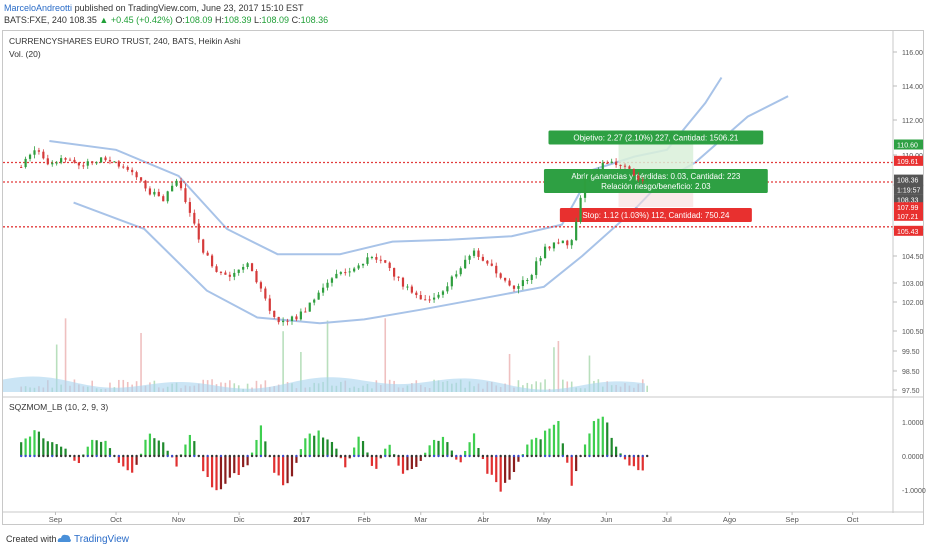 Image resolution: width=932 pixels, height=550 pixels. Describe the element at coordinates (914, 491) in the screenshot. I see `osc-tick-label: -1.0000` at that location.